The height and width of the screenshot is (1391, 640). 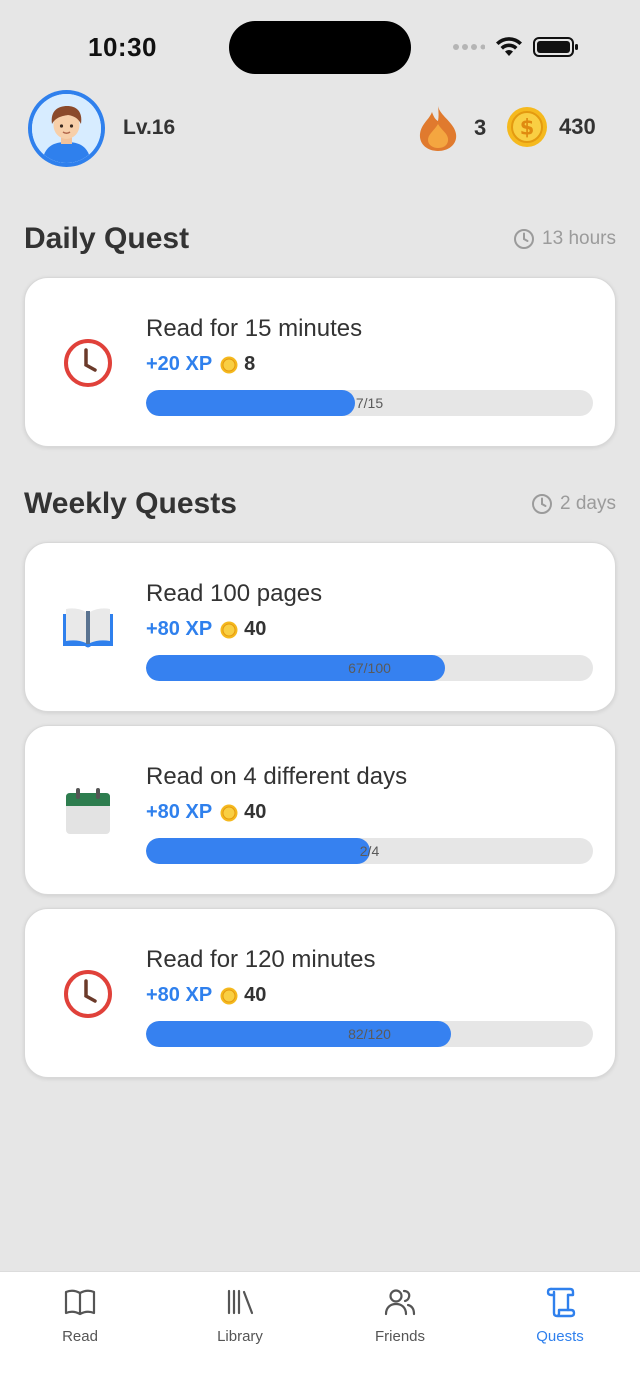 I want to click on avatar, so click(x=66, y=128).